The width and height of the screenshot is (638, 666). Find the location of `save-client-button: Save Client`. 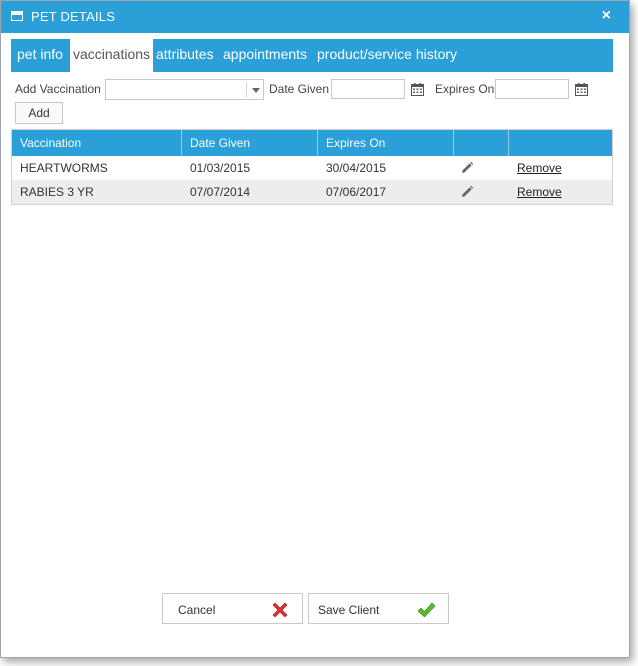

save-client-button: Save Client is located at coordinates (378, 608).